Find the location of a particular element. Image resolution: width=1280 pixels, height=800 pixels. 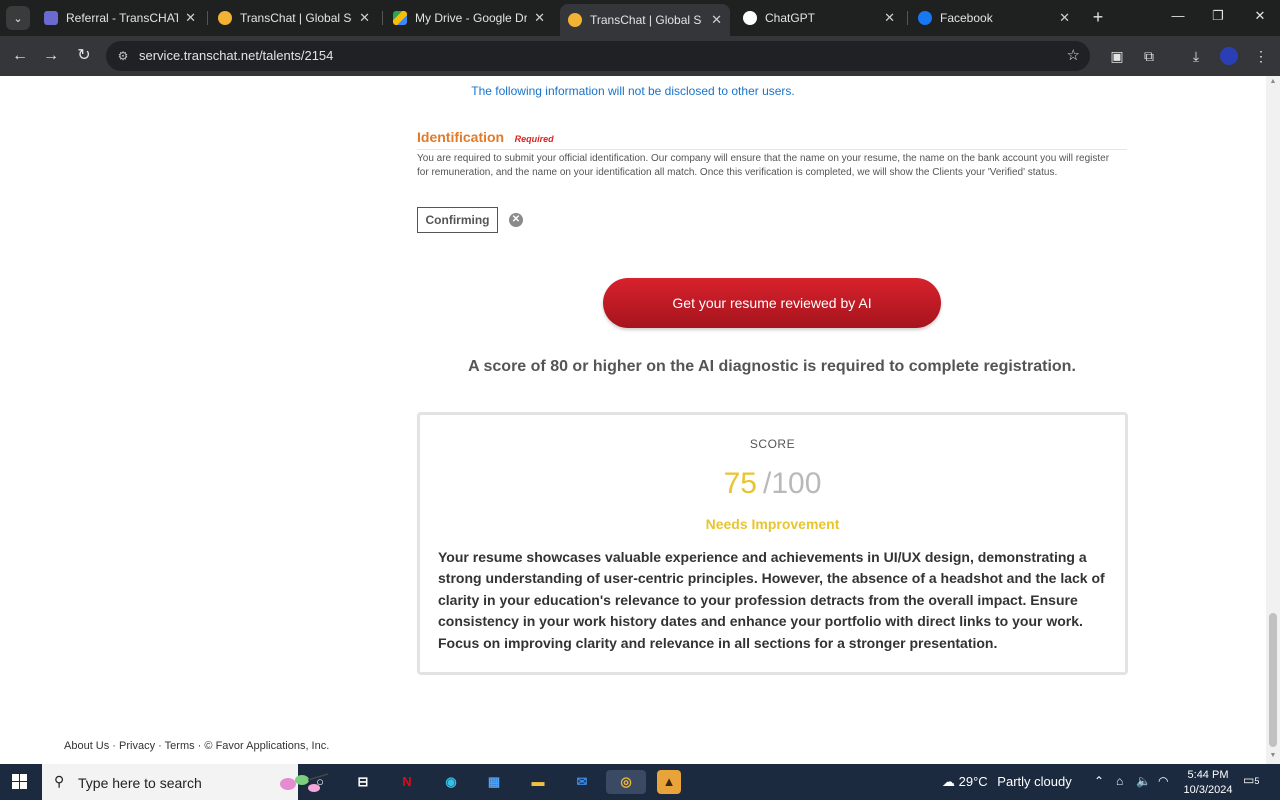

clock-time: 5:44 PM is located at coordinates (1208, 775).